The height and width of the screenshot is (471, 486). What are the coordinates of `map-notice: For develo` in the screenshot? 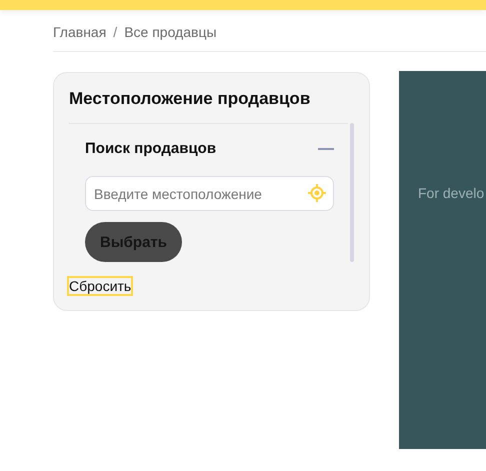 It's located at (452, 193).